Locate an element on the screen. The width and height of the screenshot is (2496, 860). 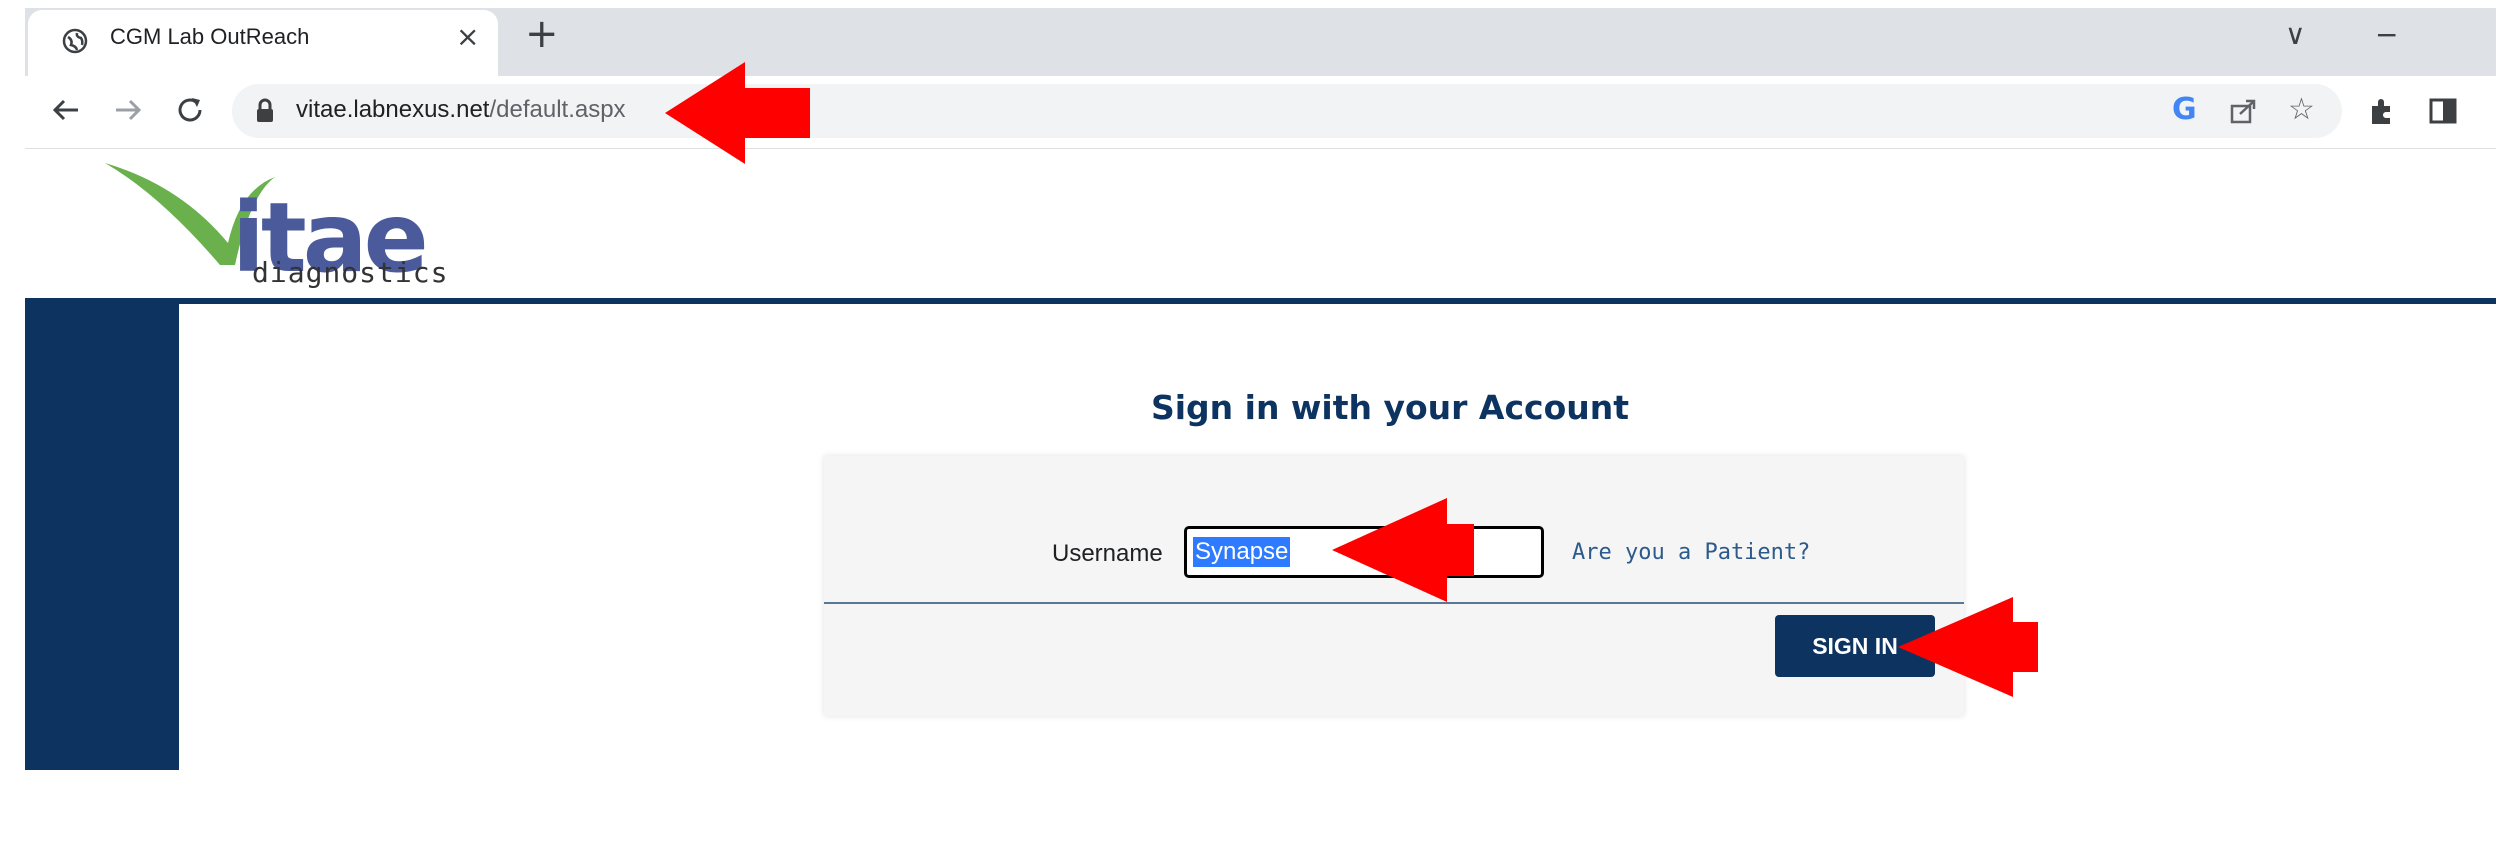
login-heading: Sign in with your Account is located at coordinates (1390, 407).